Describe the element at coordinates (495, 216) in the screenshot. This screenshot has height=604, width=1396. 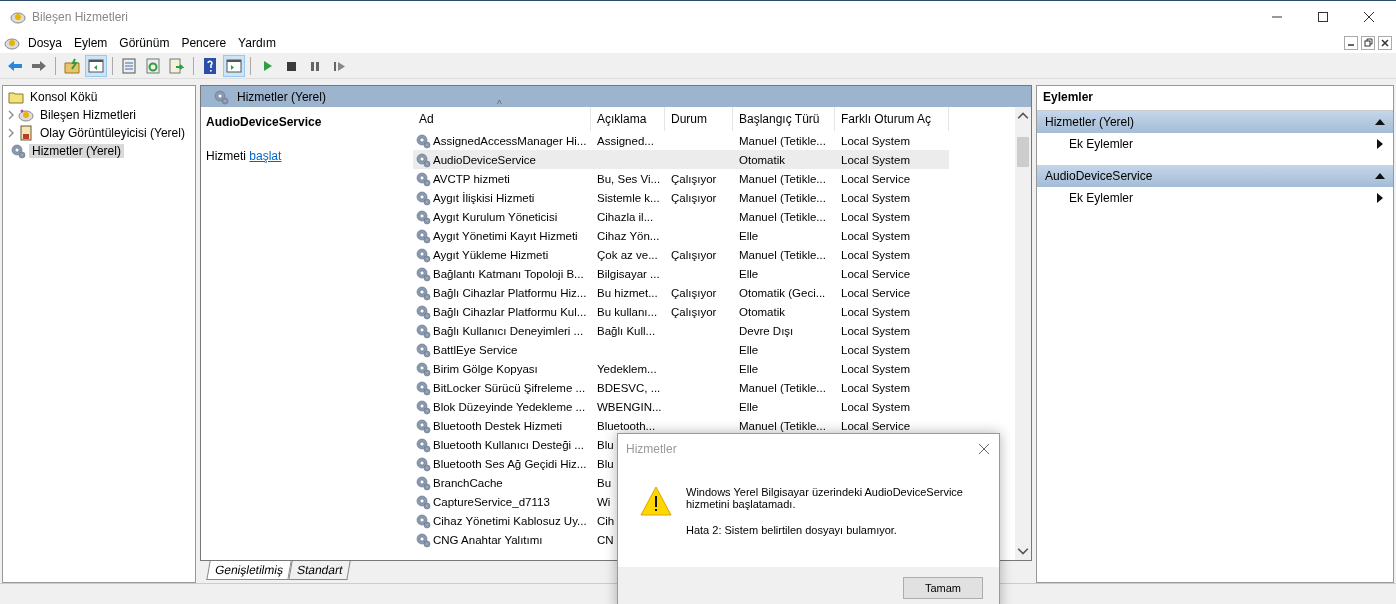
I see `table-cell: Aygıt Kurulum Yöneticisi` at that location.